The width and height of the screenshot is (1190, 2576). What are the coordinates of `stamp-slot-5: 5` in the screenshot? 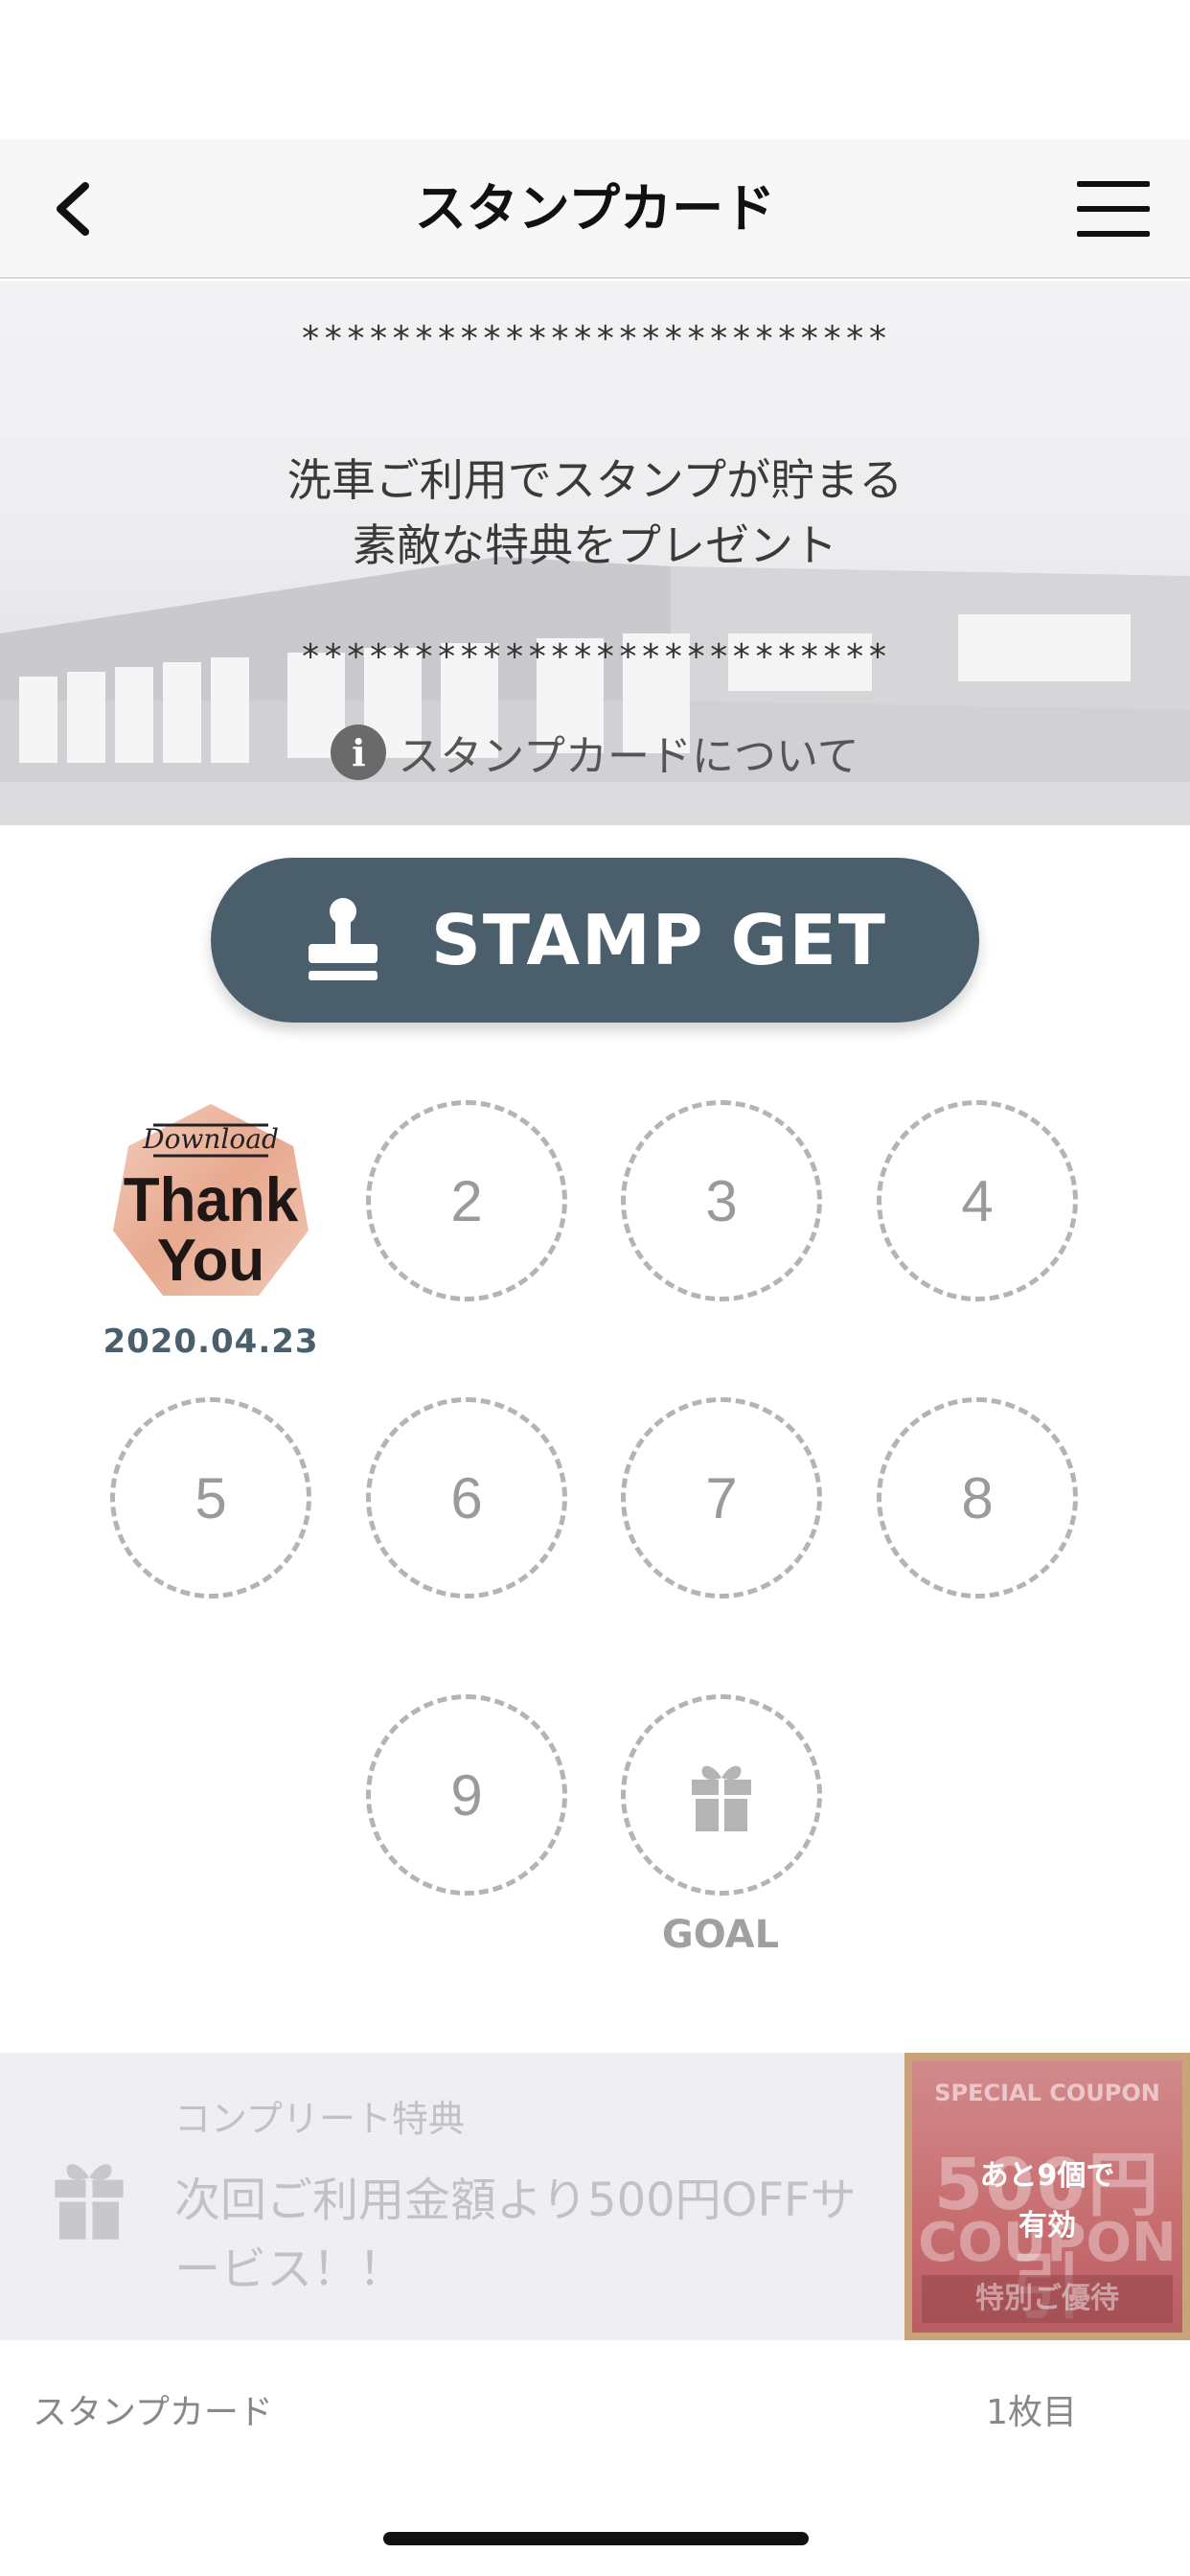 It's located at (210, 1497).